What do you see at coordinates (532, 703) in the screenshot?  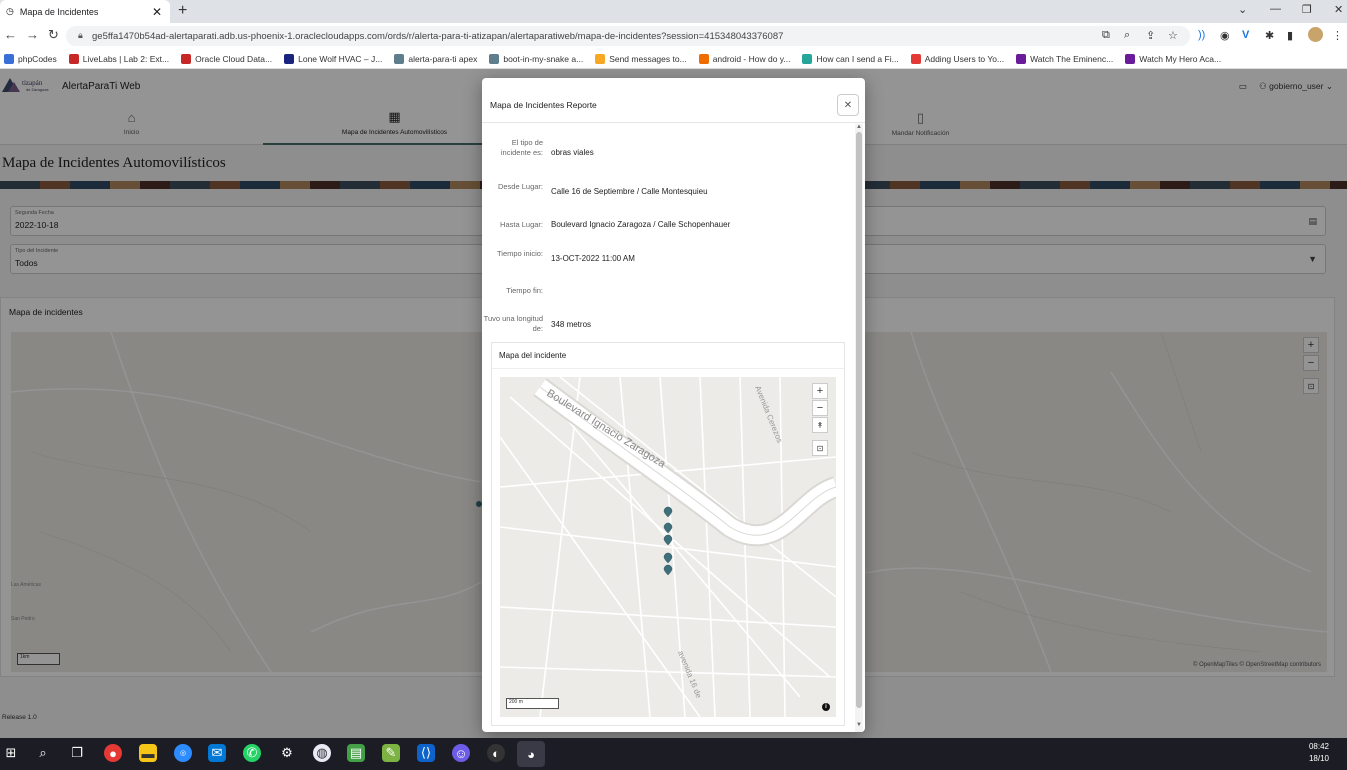 I see `incident-map-scale: 200 m` at bounding box center [532, 703].